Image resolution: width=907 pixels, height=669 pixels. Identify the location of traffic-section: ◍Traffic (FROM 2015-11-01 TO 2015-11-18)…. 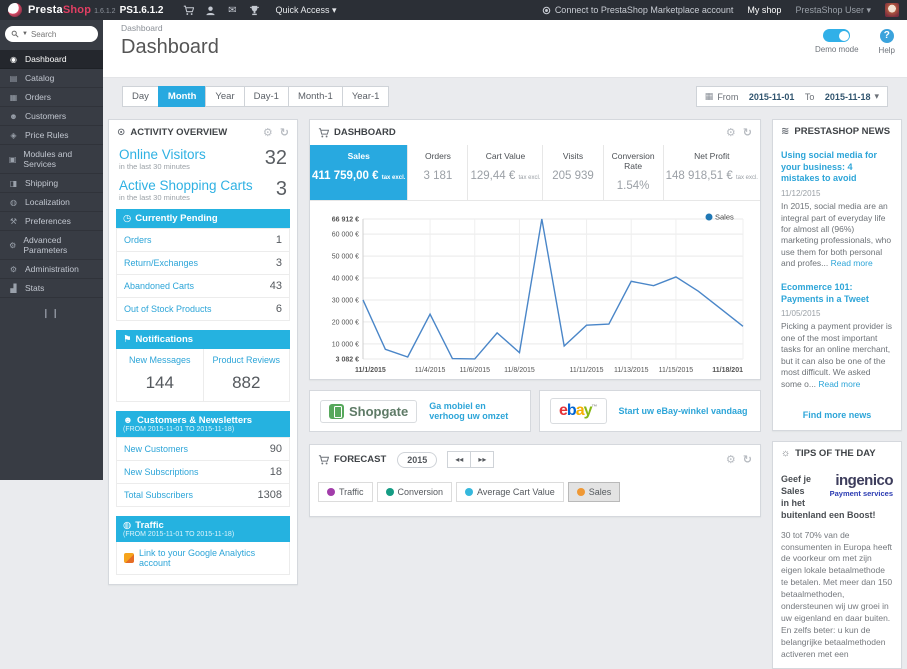
(203, 545).